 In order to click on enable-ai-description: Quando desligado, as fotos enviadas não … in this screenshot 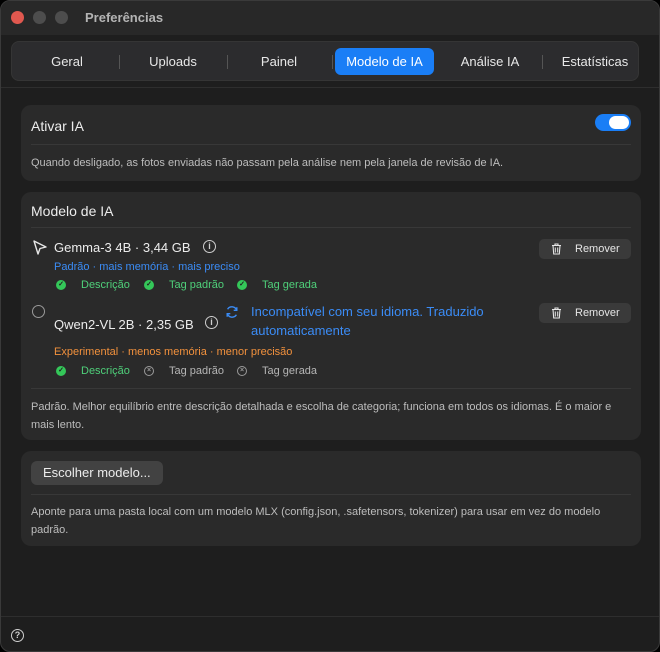, I will do `click(267, 163)`.